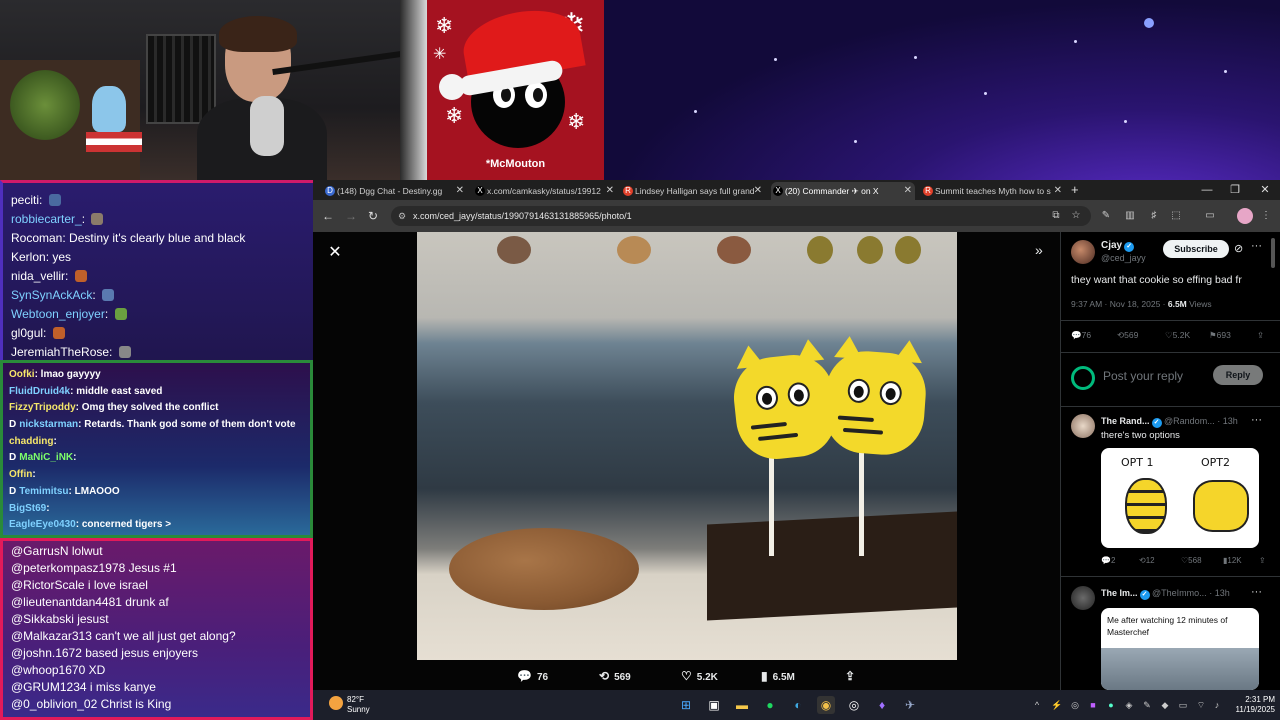 The image size is (1280, 720). Describe the element at coordinates (1081, 335) in the screenshot. I see `reply-count: 💬 76` at that location.